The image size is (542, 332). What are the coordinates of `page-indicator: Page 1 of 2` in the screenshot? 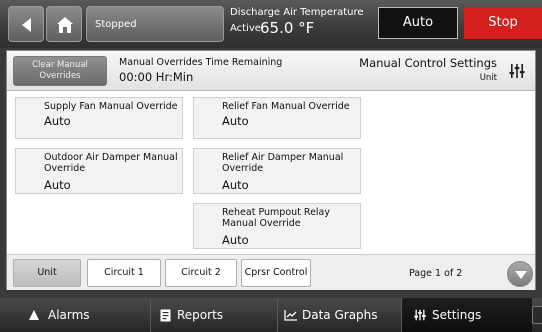 It's located at (436, 273).